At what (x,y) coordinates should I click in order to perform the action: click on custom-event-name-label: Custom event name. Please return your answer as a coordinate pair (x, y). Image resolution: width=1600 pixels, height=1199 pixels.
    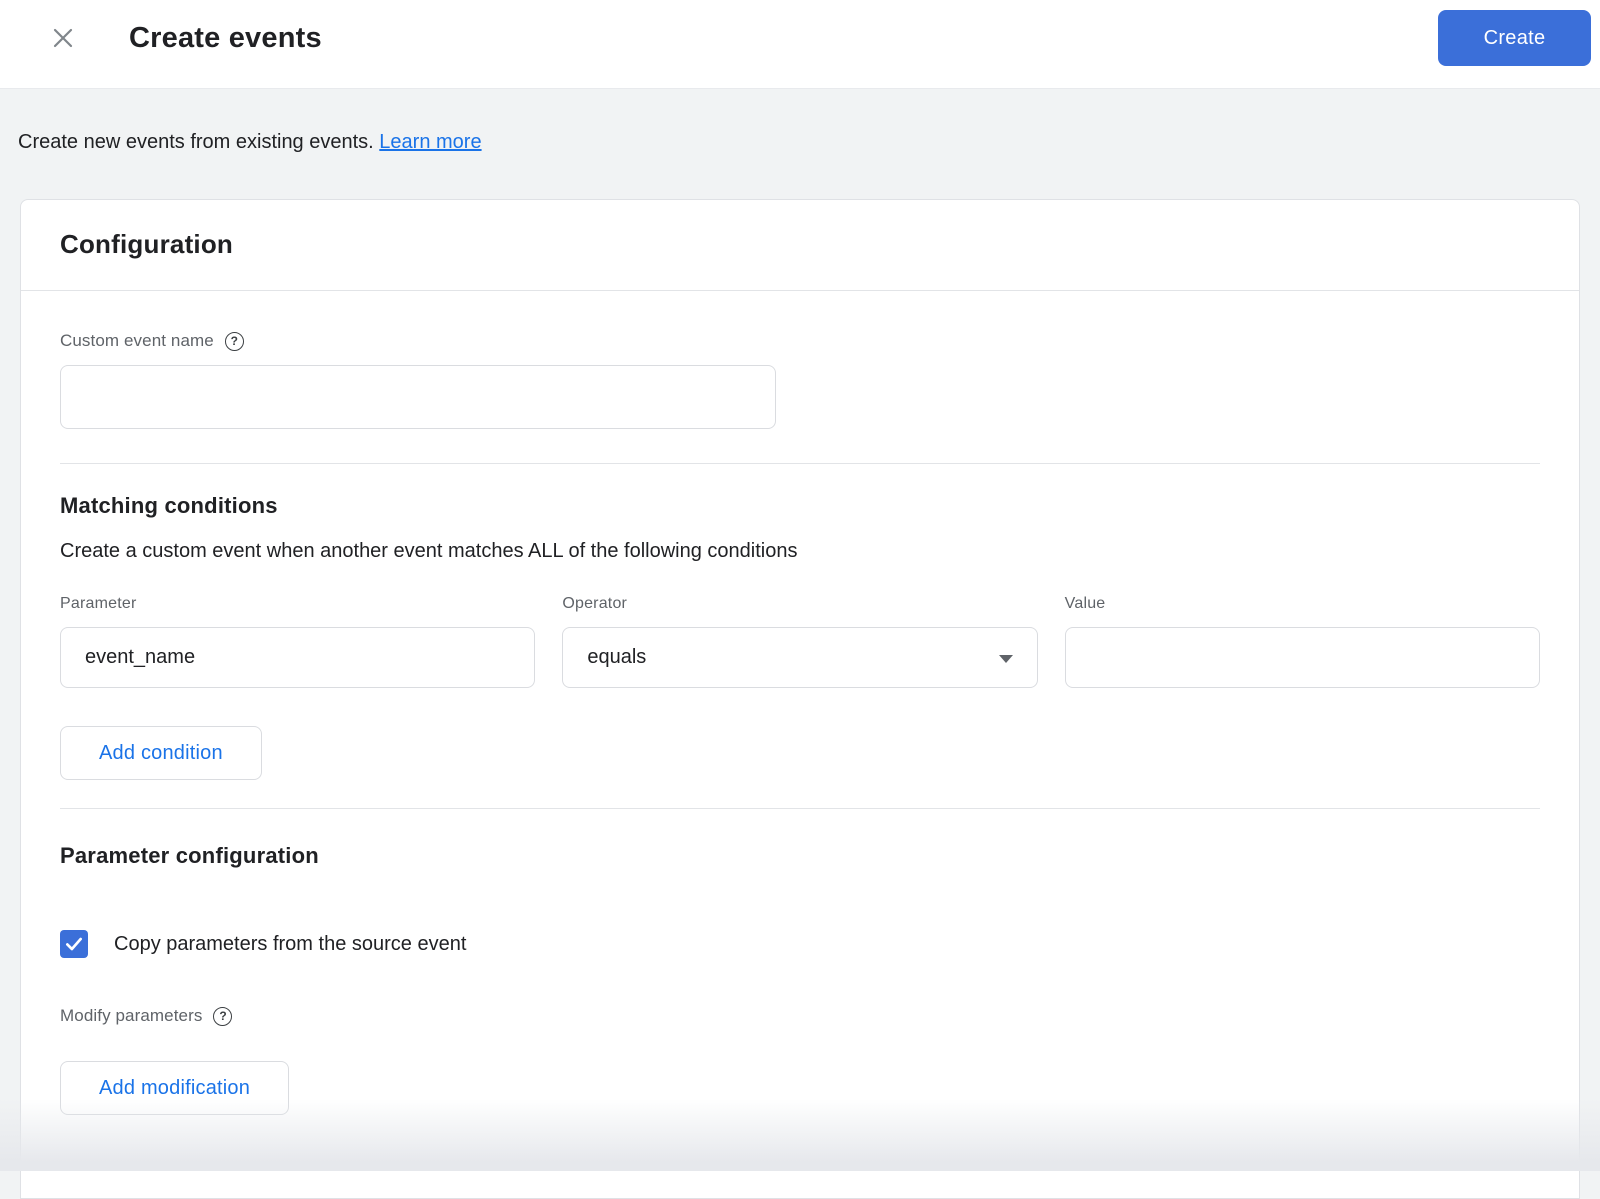
    Looking at the image, I should click on (137, 340).